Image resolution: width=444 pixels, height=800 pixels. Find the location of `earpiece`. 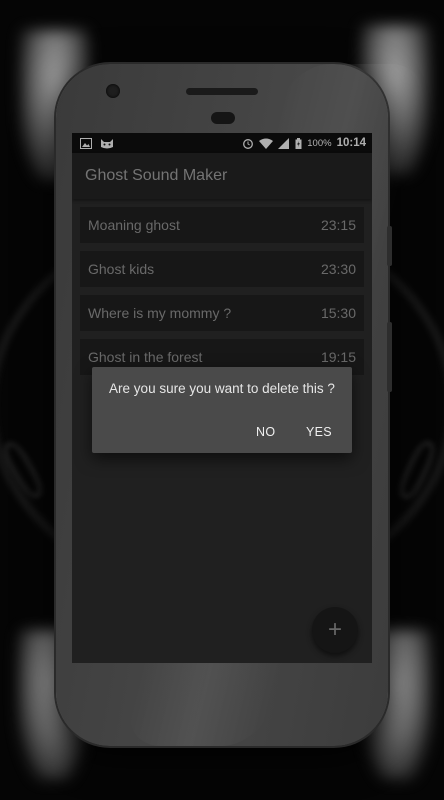

earpiece is located at coordinates (223, 118).